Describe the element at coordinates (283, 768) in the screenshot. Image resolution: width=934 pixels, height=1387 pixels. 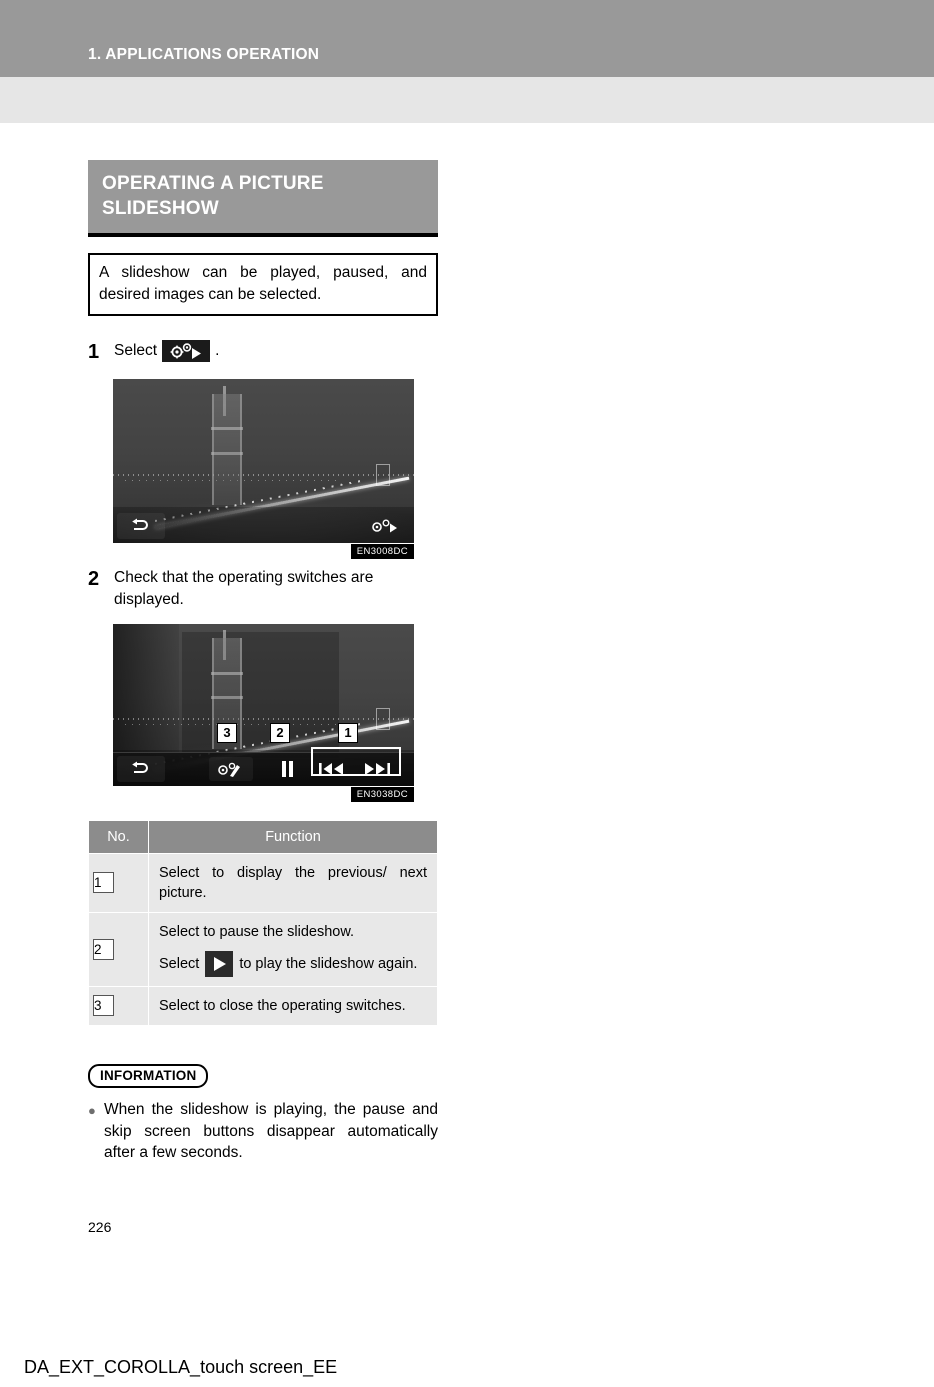
I see `pause-bar-left` at that location.